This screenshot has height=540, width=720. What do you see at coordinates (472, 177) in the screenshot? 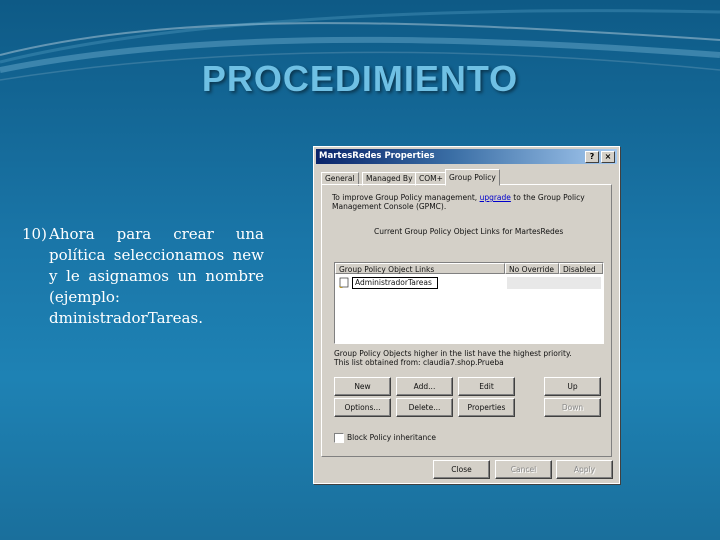
I see `tab-group-policy: Group Policy` at bounding box center [472, 177].